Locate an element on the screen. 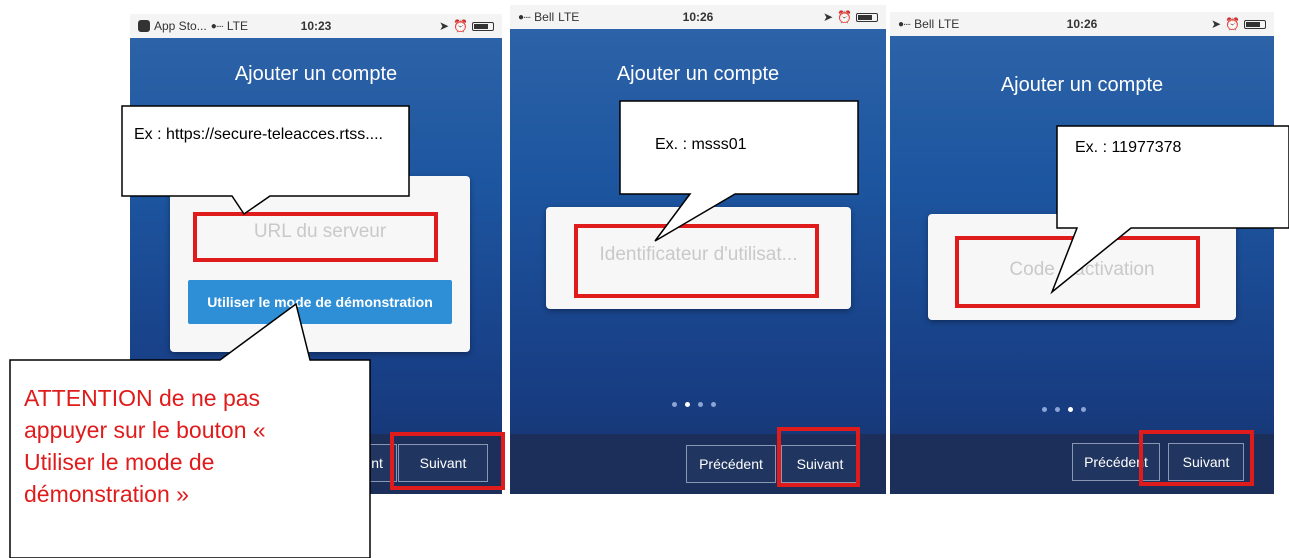  callout-bubble-user-id is located at coordinates (739, 171).